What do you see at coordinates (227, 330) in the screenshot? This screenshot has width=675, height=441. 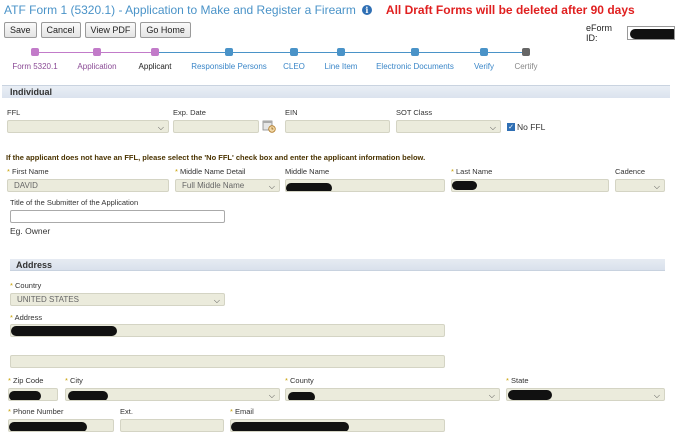 I see `address-line1-input` at bounding box center [227, 330].